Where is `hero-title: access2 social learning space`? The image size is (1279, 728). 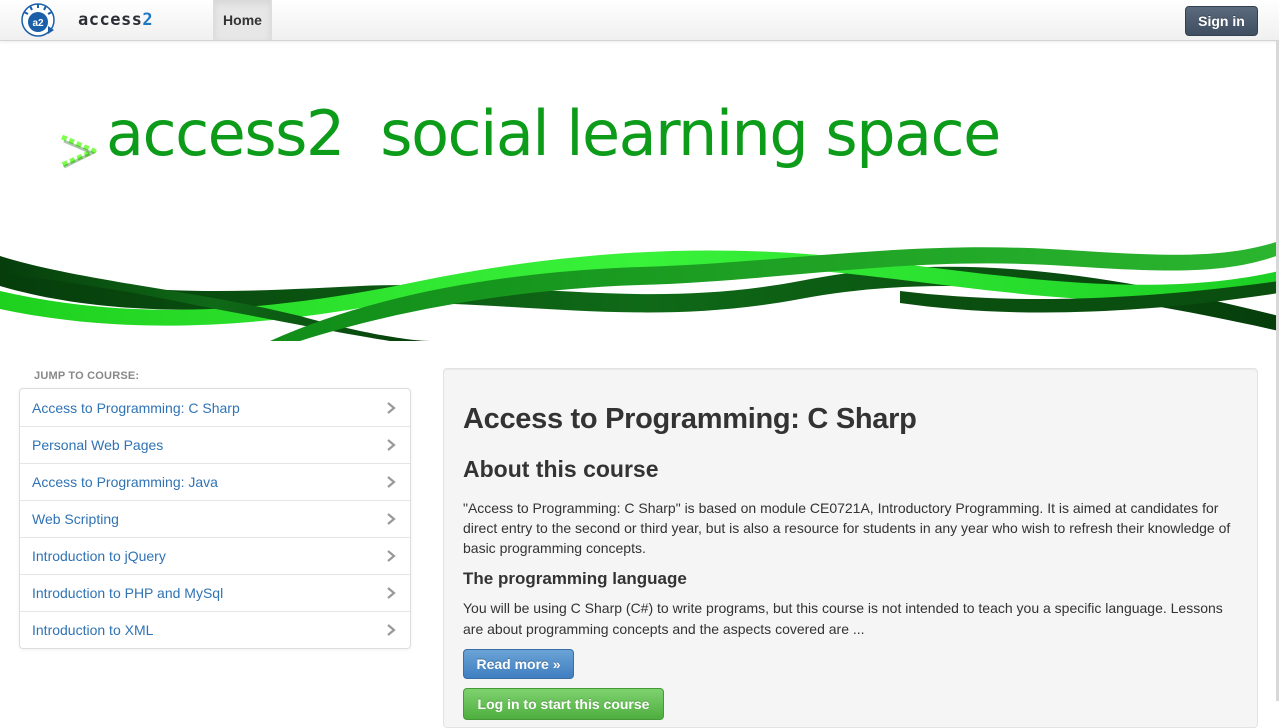 hero-title: access2 social learning space is located at coordinates (553, 133).